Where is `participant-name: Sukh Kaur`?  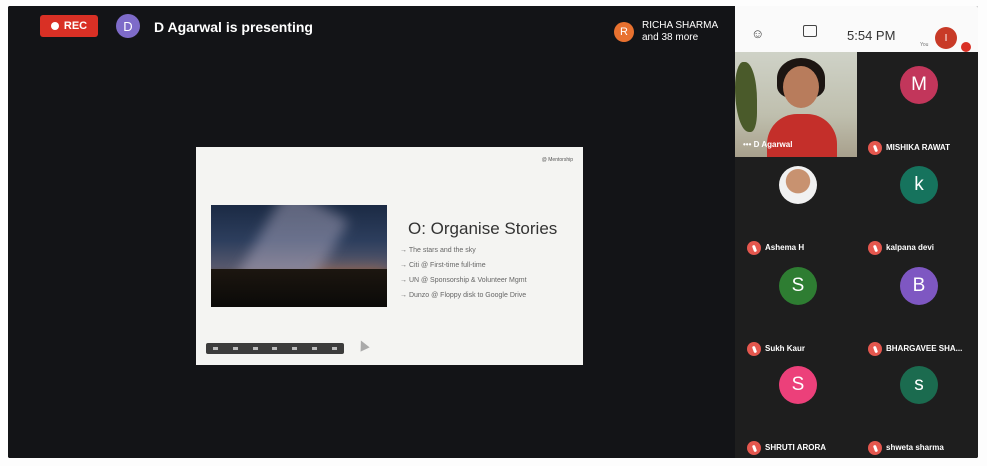 participant-name: Sukh Kaur is located at coordinates (785, 348).